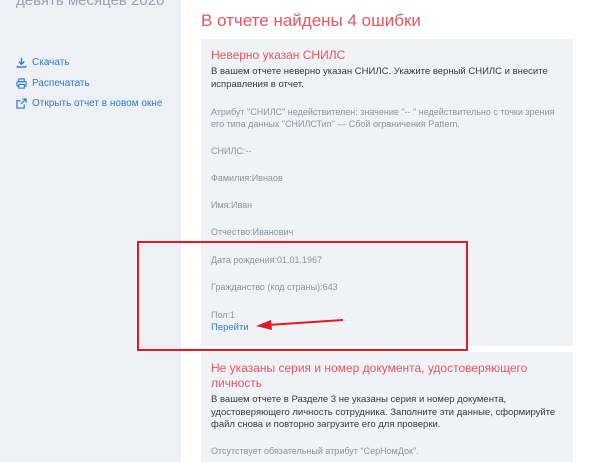 This screenshot has width=600, height=462. Describe the element at coordinates (300, 324) in the screenshot. I see `annotation-arrow-icon` at that location.